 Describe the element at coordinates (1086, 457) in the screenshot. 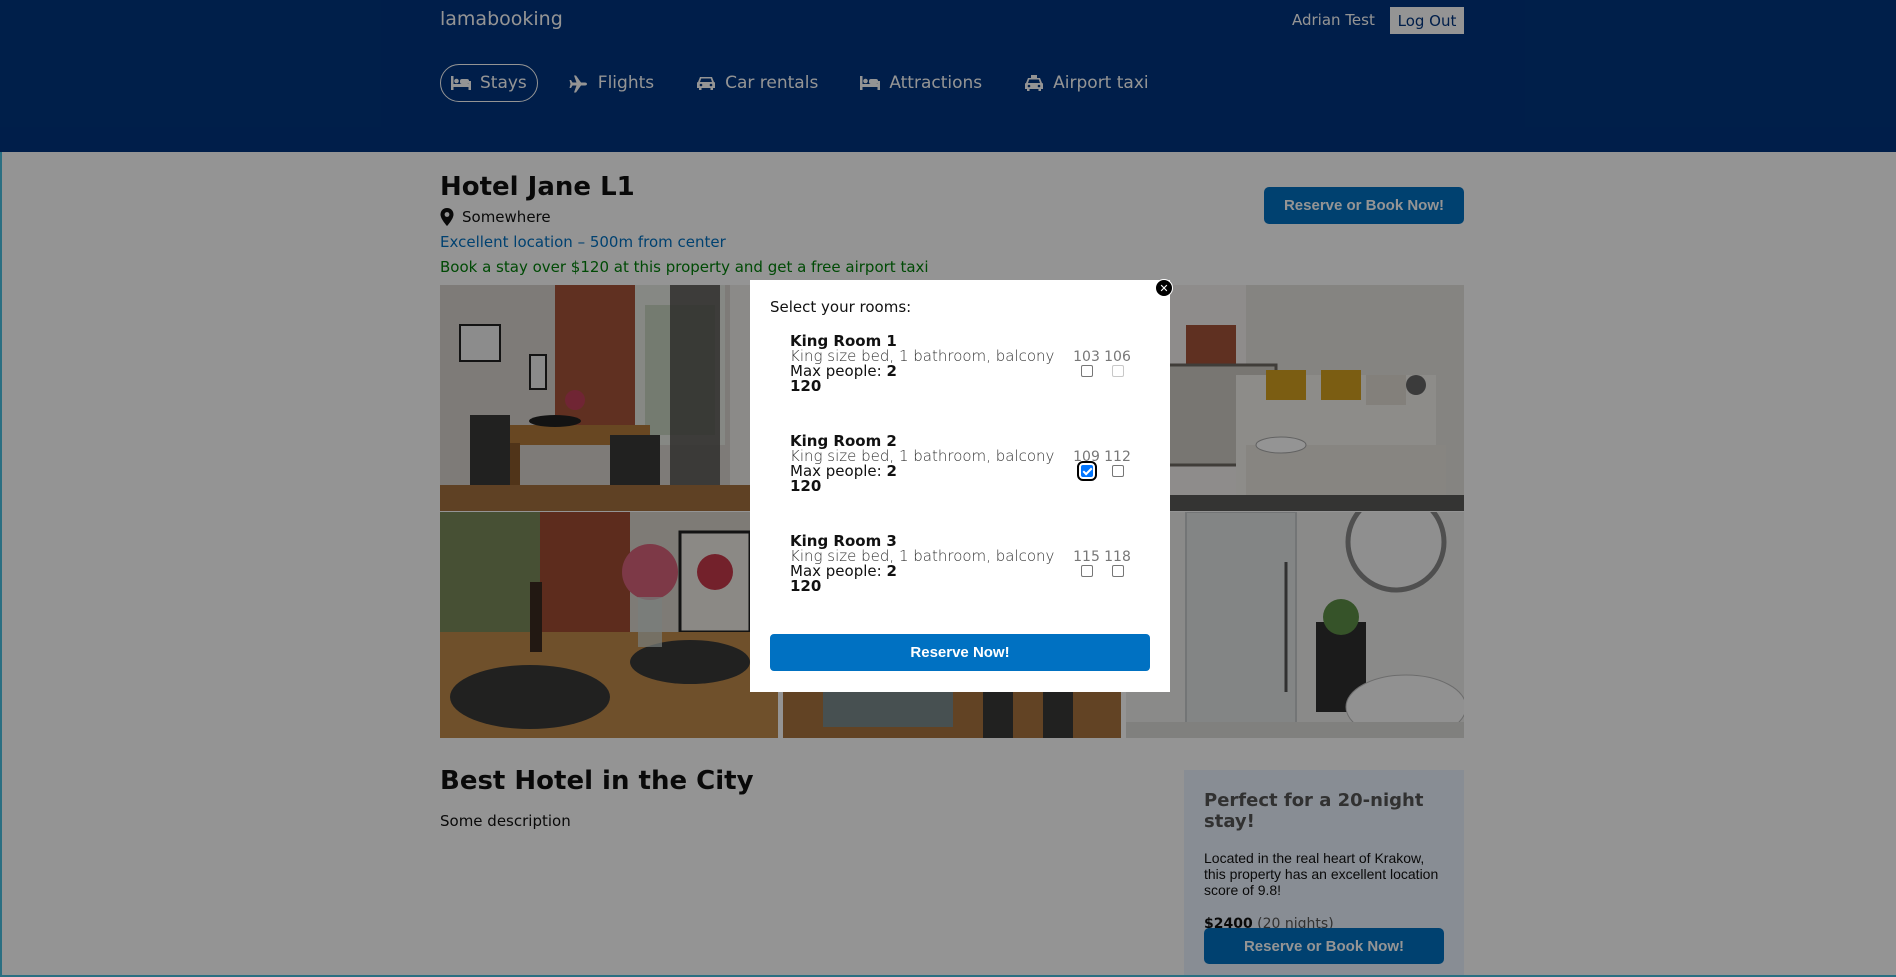

I see `room-number: 109` at that location.